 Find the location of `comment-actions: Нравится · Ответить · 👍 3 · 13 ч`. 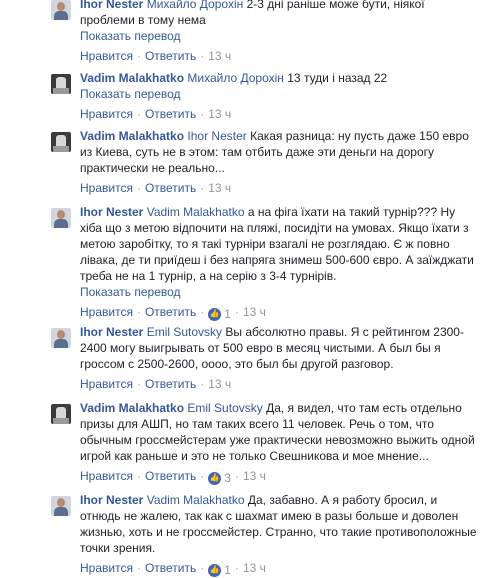

comment-actions: Нравится · Ответить · 👍 3 · 13 ч is located at coordinates (278, 477).